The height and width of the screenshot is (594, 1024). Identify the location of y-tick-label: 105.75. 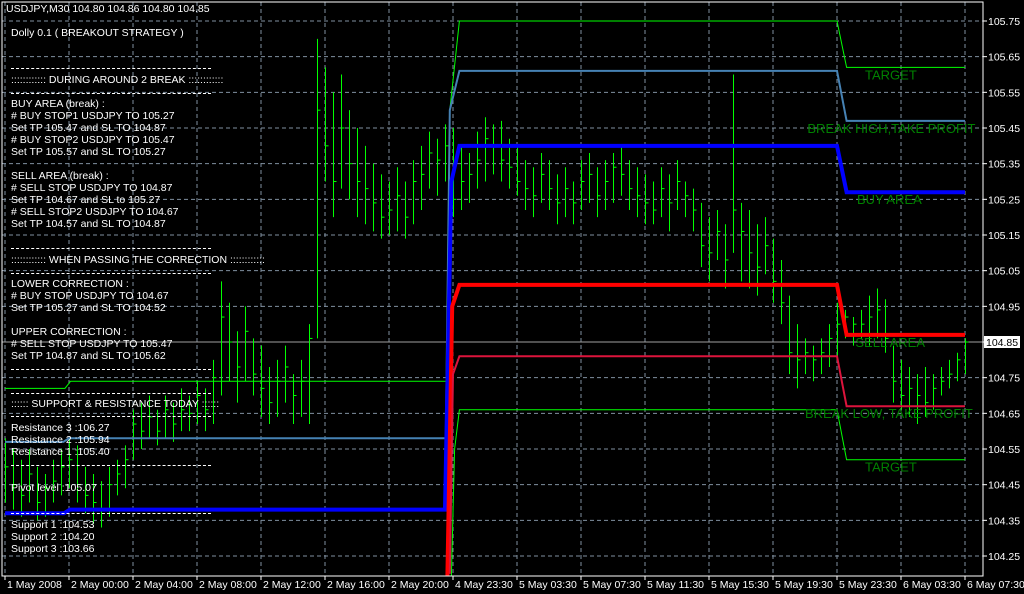
(1004, 22).